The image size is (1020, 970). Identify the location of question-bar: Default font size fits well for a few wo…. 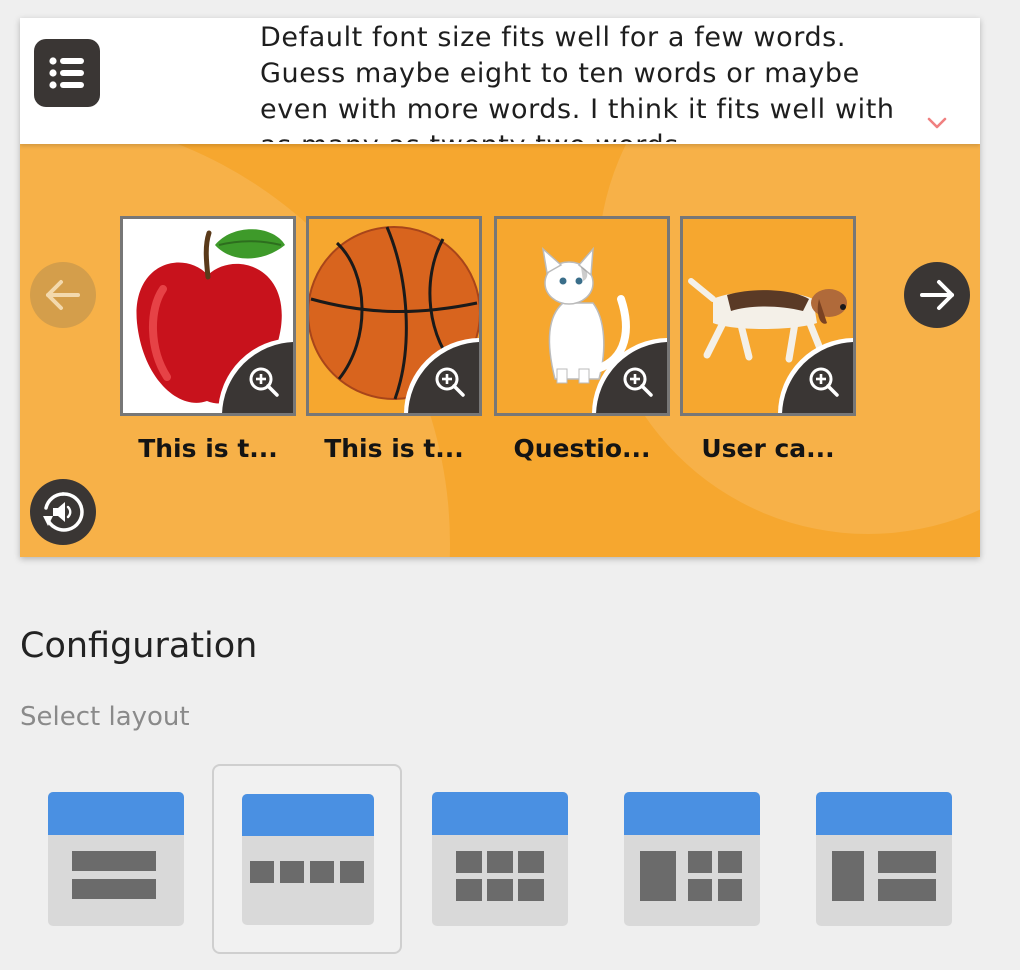
(500, 81).